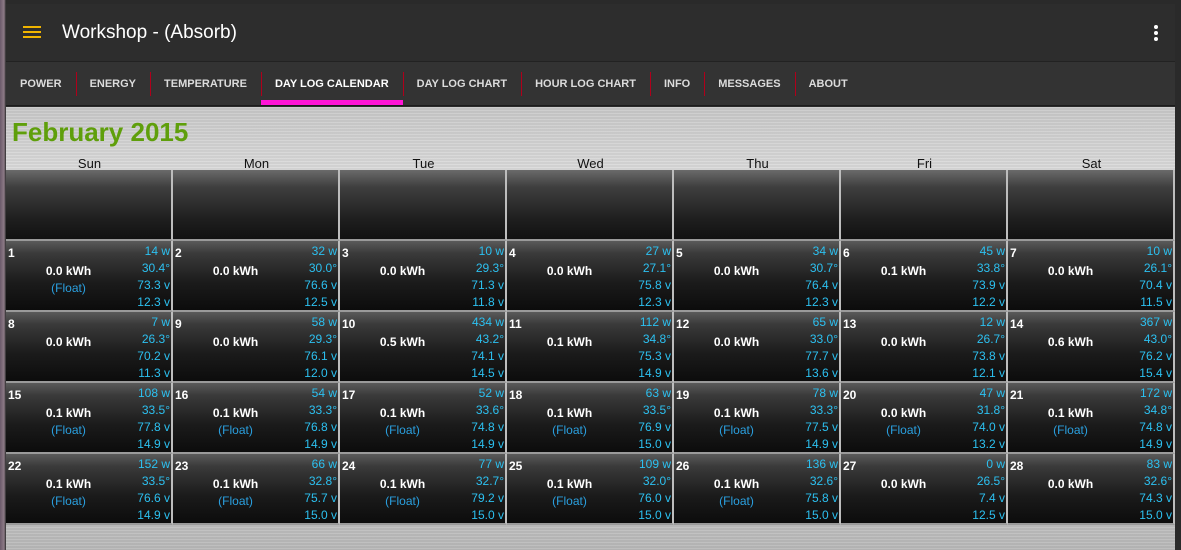 Image resolution: width=1181 pixels, height=550 pixels. What do you see at coordinates (1157, 339) in the screenshot?
I see `max-temperature: 43.0°` at bounding box center [1157, 339].